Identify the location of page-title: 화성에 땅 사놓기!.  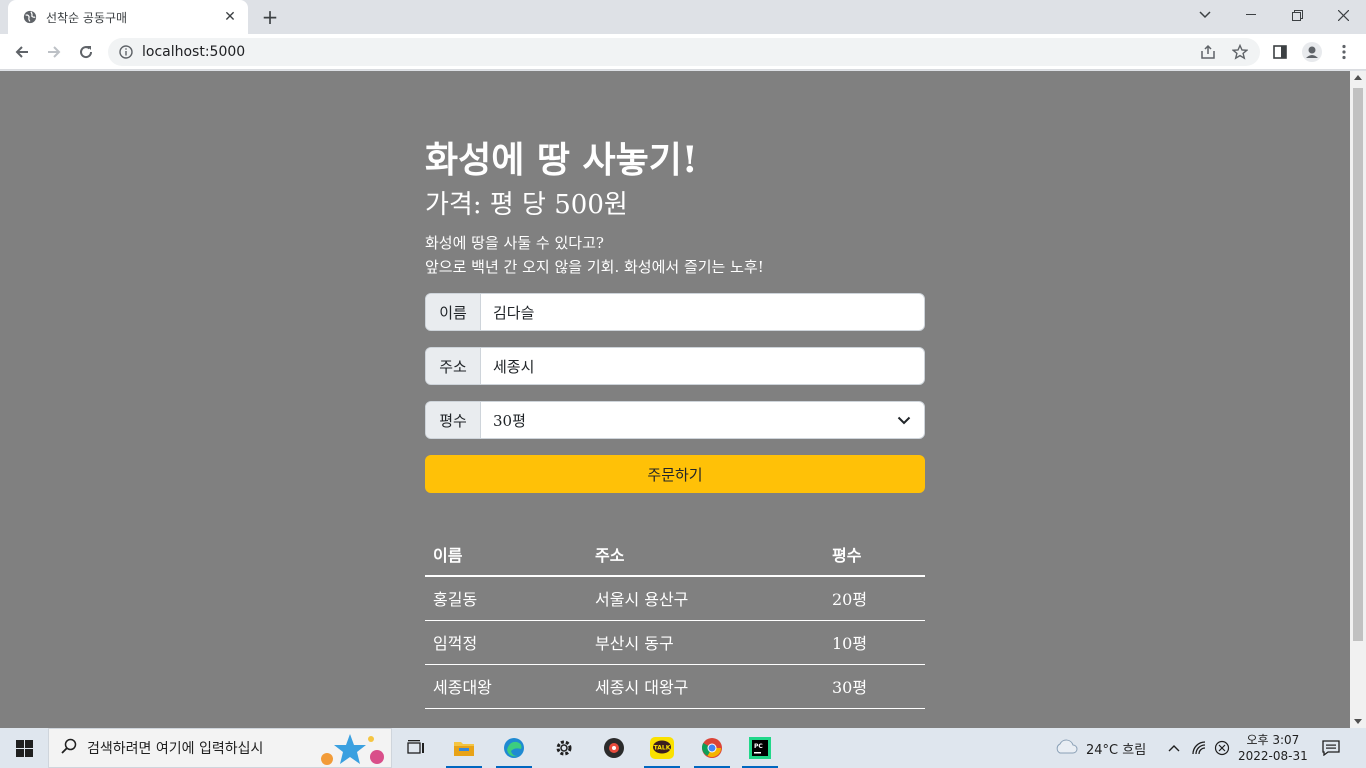
(561, 160).